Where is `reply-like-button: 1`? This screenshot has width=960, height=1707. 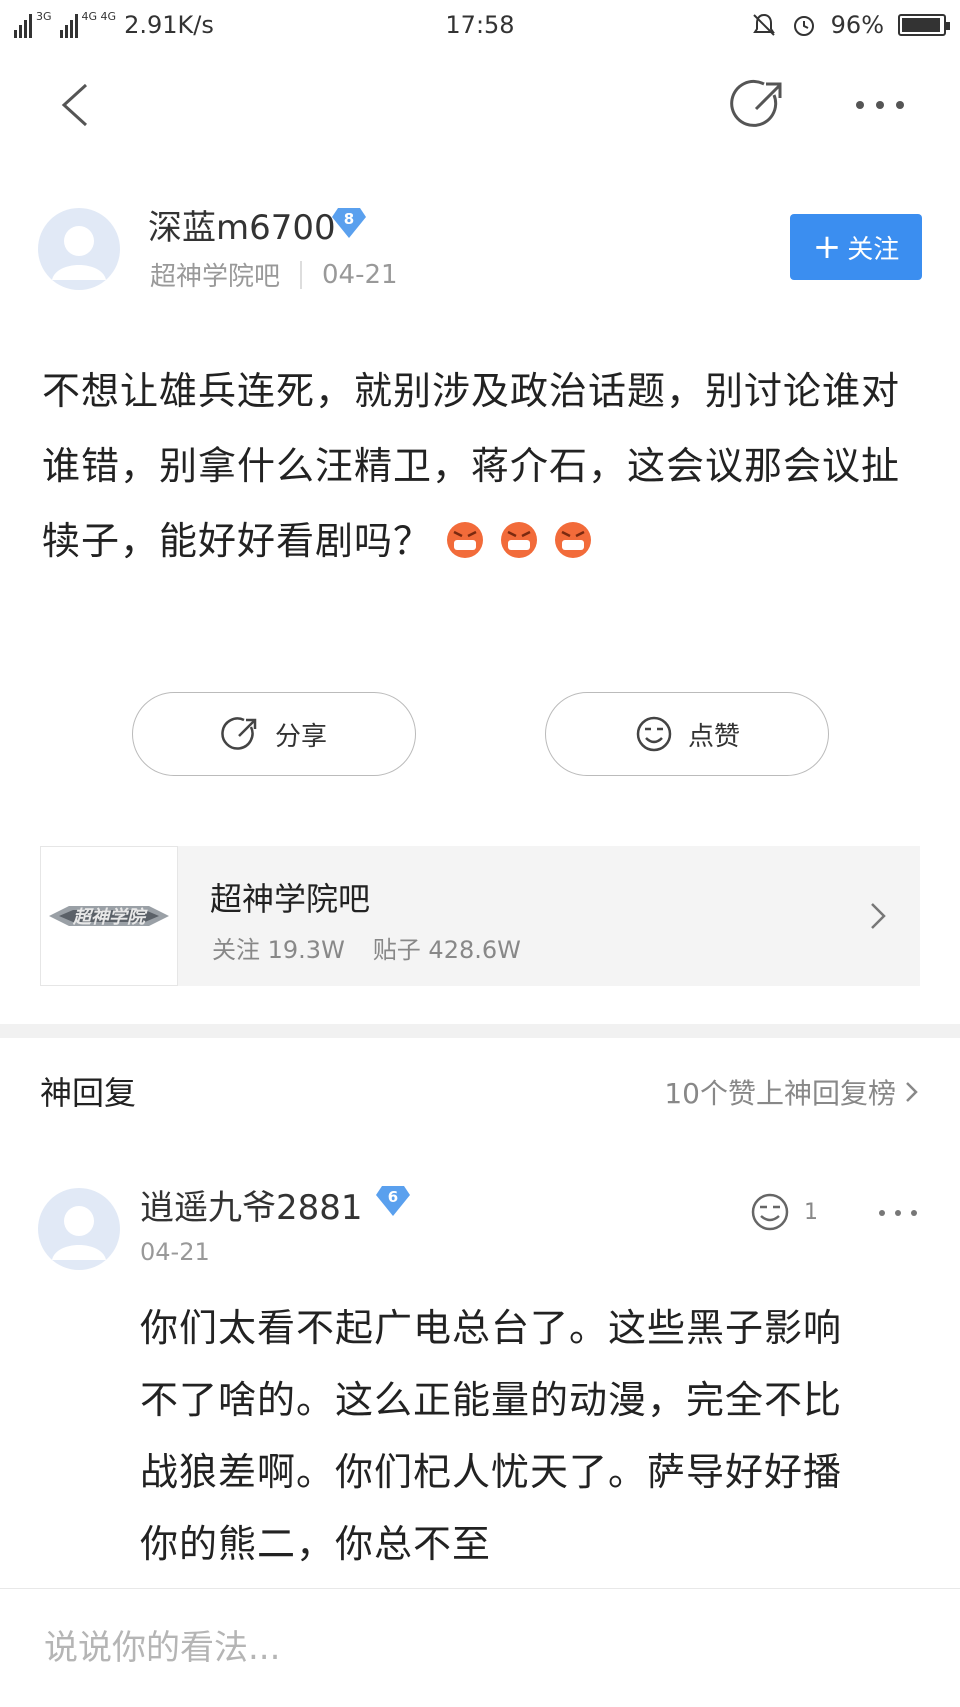
reply-like-button: 1 is located at coordinates (783, 1212).